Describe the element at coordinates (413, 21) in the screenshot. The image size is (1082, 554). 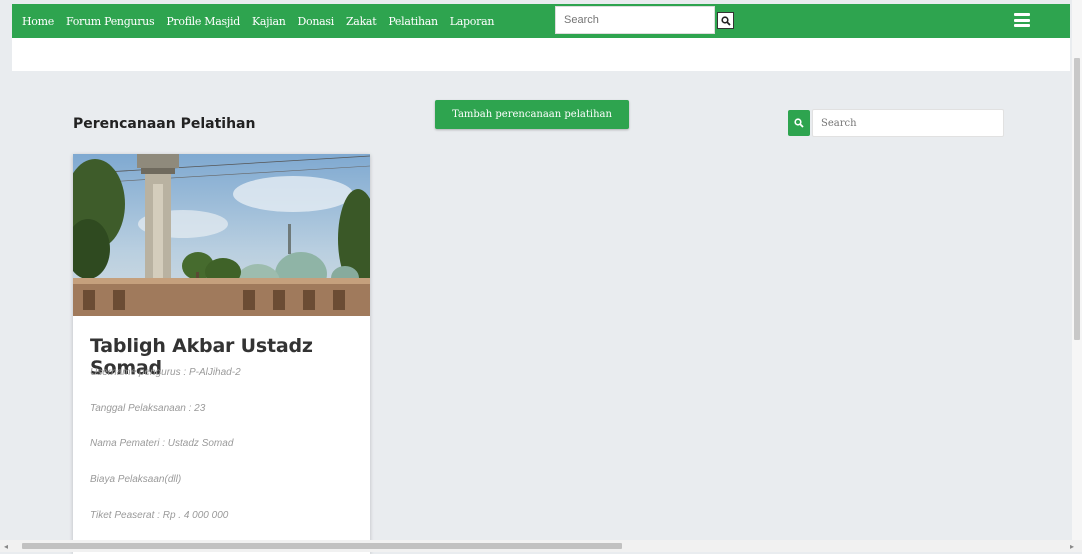
I see `nav-link-pelatihan: Pelatihan` at that location.